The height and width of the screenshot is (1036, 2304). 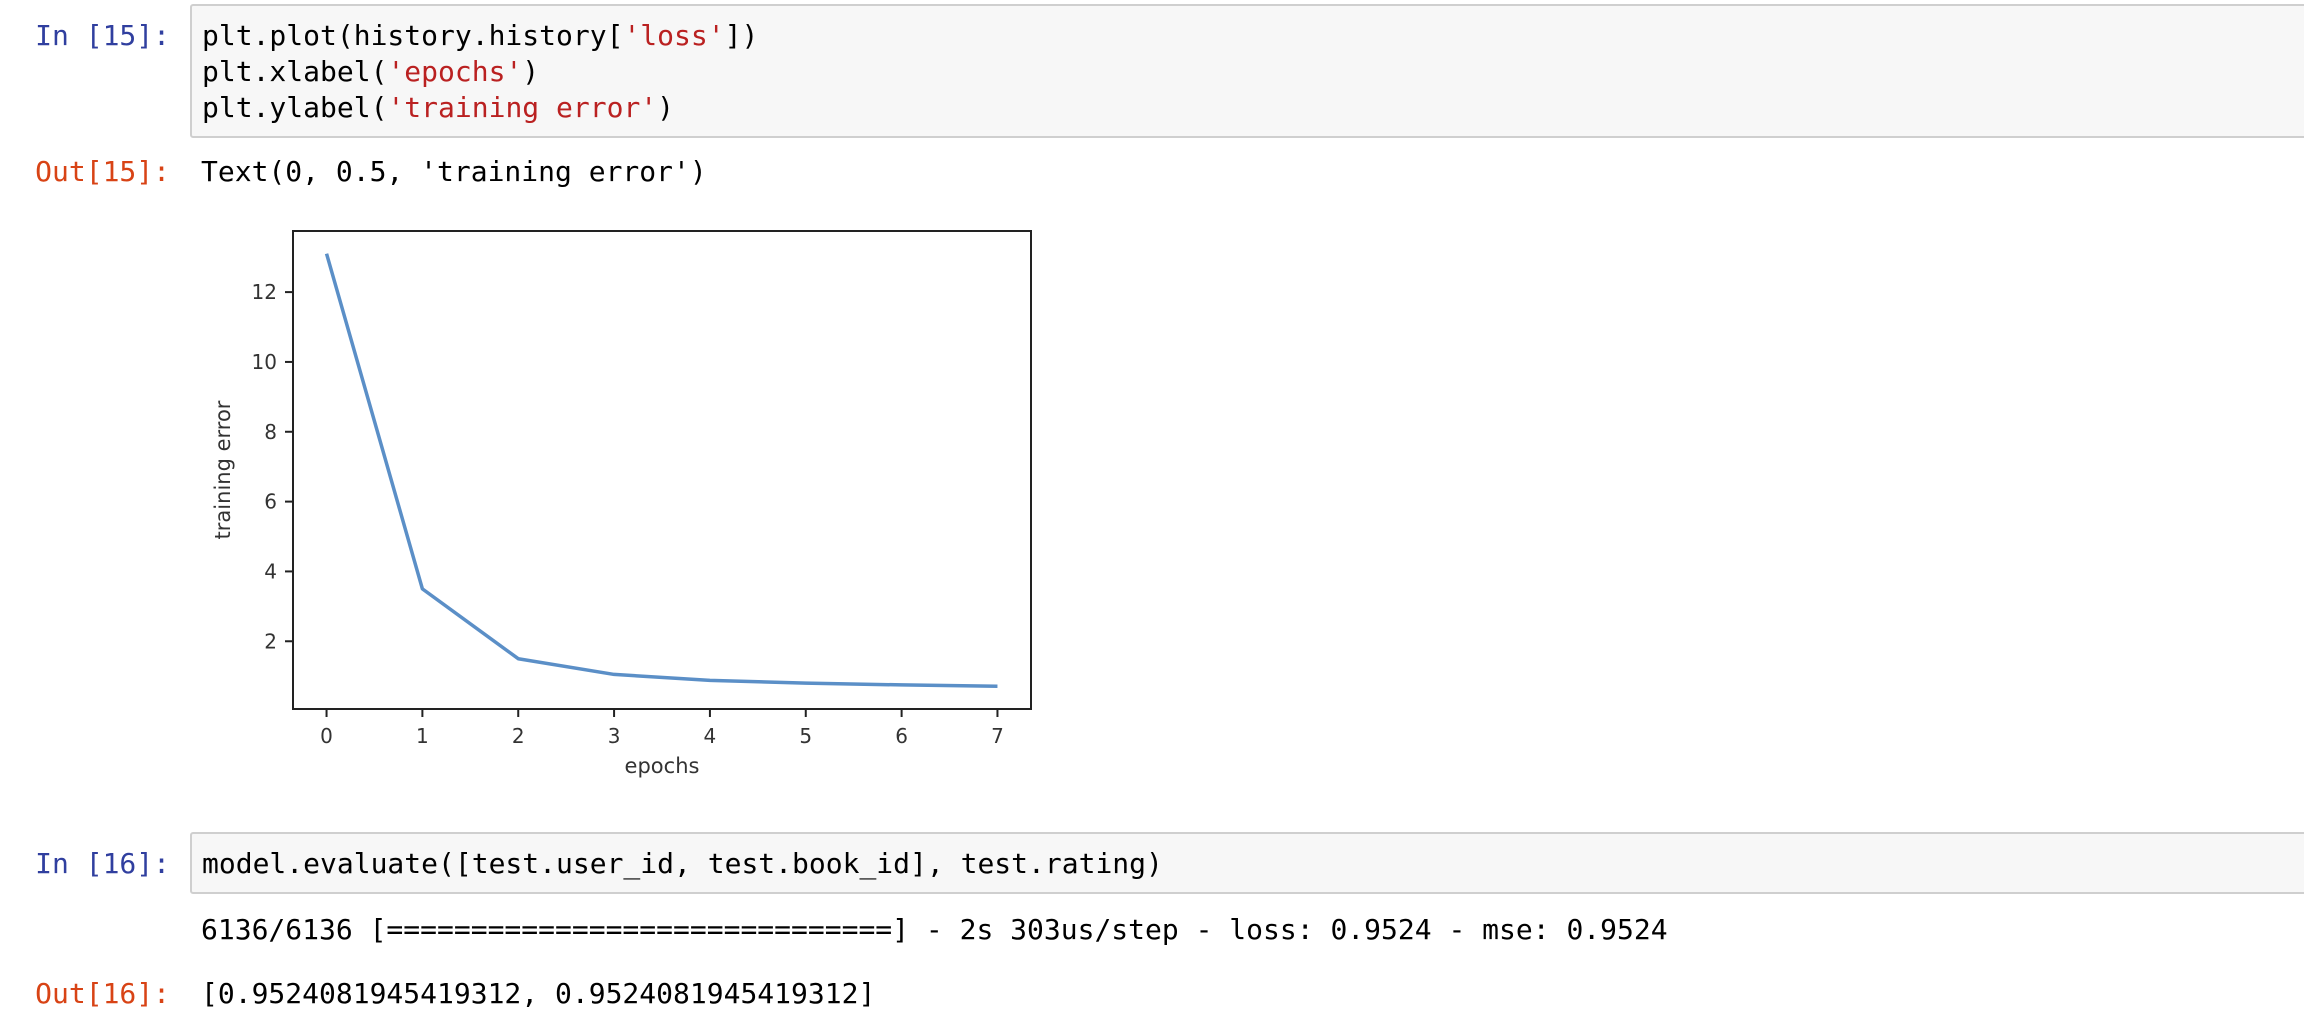 I want to click on code-token: plt.xlabel(, so click(x=295, y=71).